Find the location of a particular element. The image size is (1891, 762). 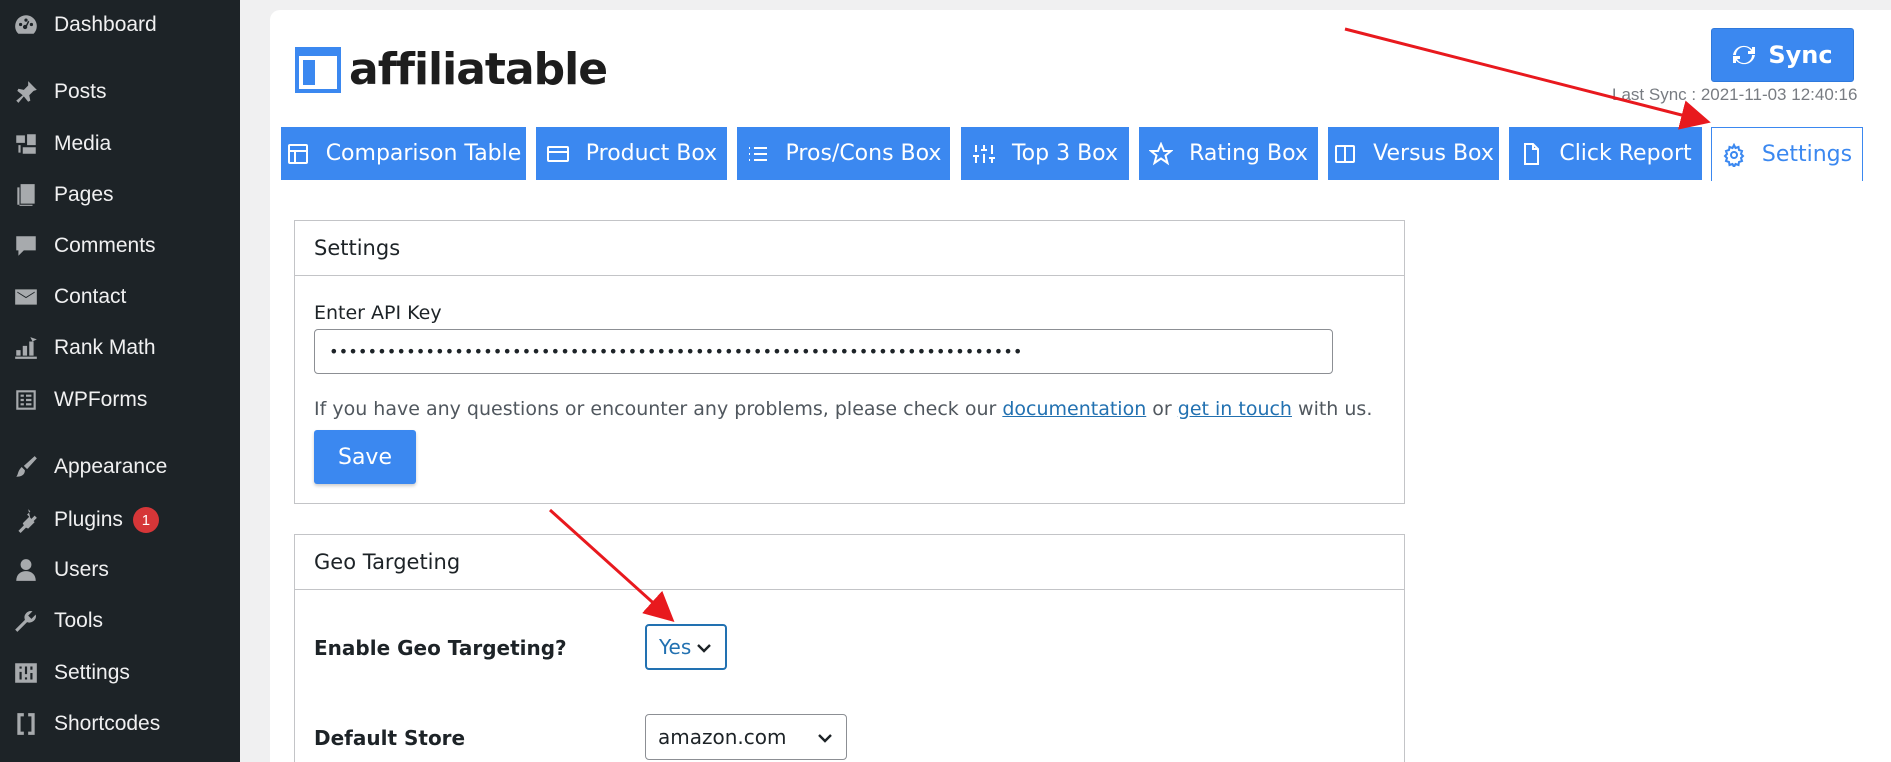

logo-mark-icon is located at coordinates (318, 70).